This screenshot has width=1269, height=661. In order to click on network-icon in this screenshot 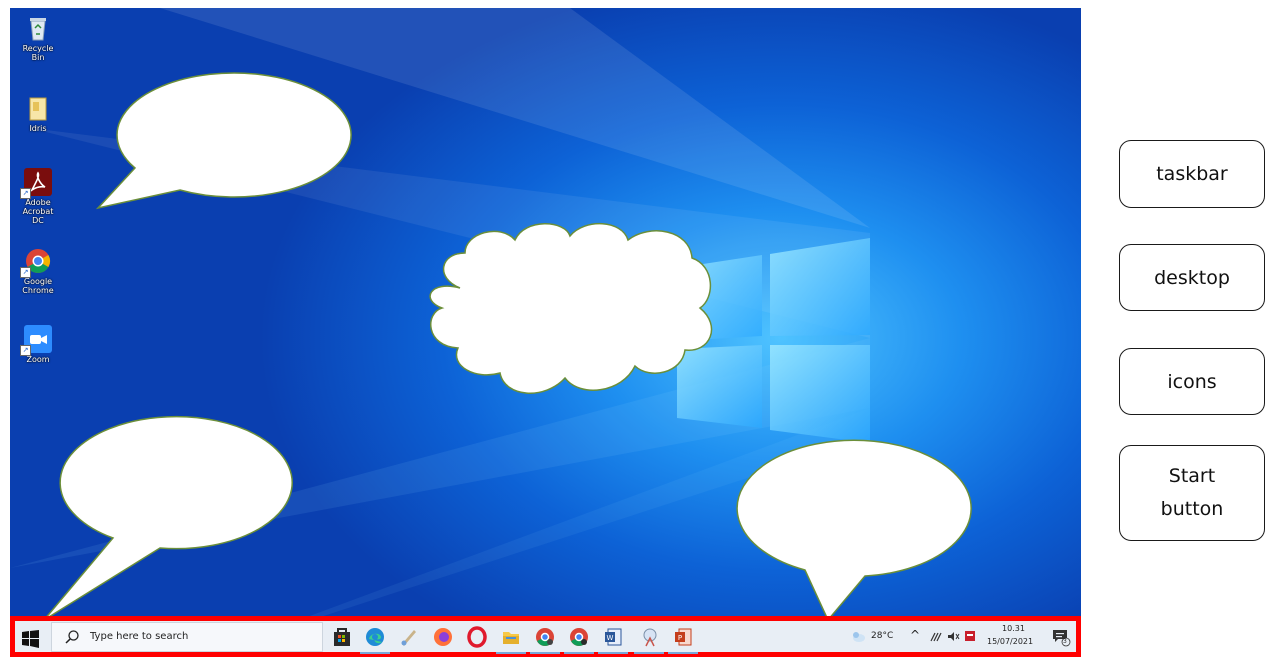, I will do `click(936, 636)`.